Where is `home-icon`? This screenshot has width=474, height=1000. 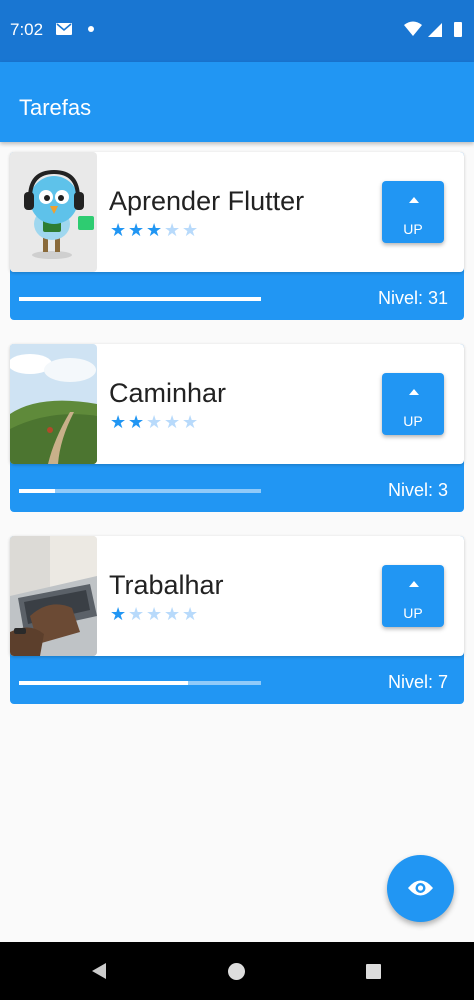 home-icon is located at coordinates (236, 971).